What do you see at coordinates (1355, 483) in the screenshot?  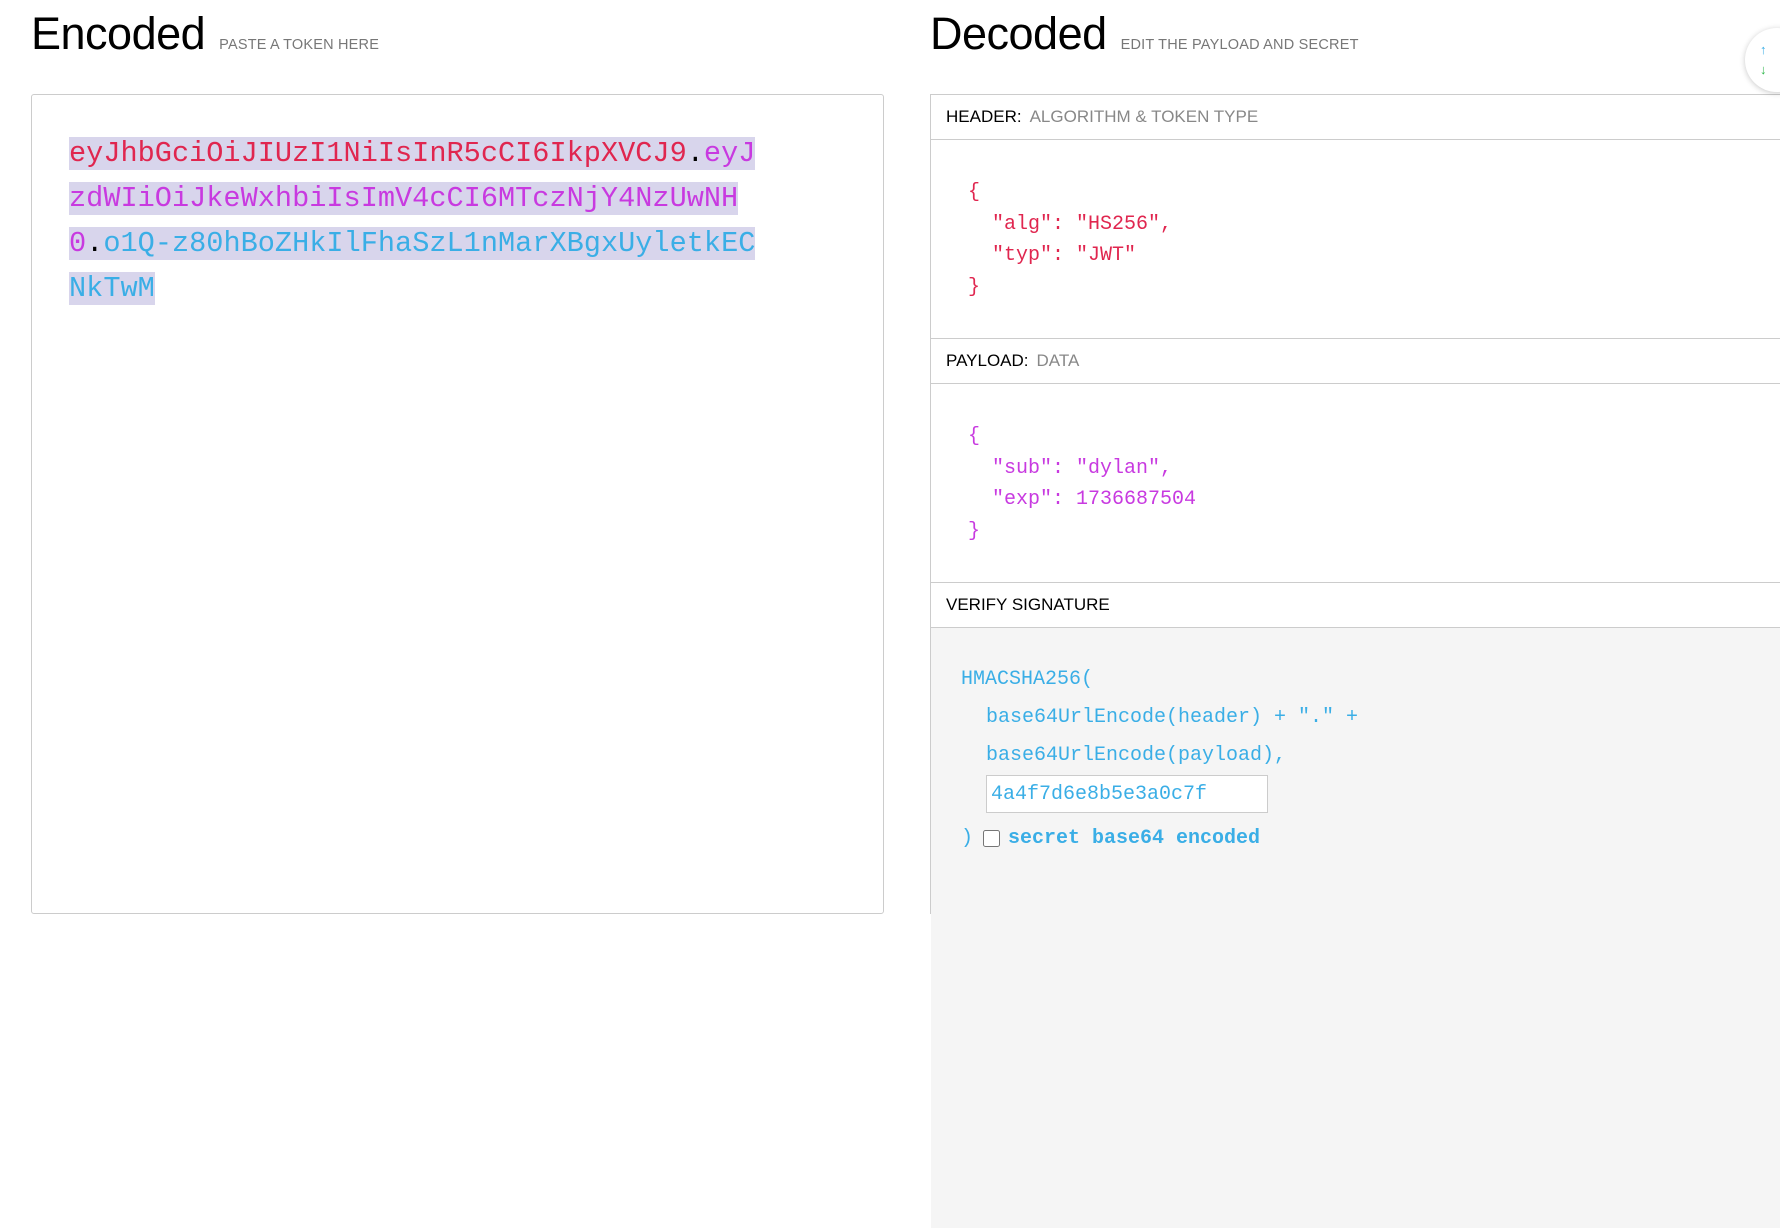 I see `payload-json-editor: { "sub": "dylan", "exp": 1736687504 }` at bounding box center [1355, 483].